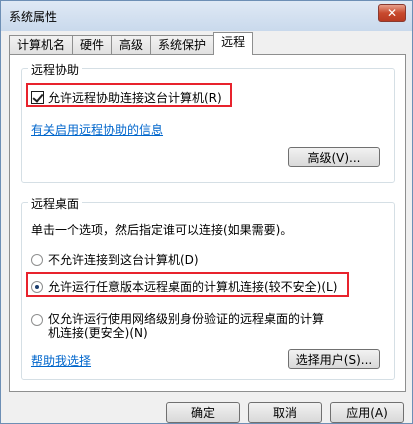 This screenshot has height=424, width=413. Describe the element at coordinates (61, 360) in the screenshot. I see `help-me-choose-link: 帮助我选择` at that location.